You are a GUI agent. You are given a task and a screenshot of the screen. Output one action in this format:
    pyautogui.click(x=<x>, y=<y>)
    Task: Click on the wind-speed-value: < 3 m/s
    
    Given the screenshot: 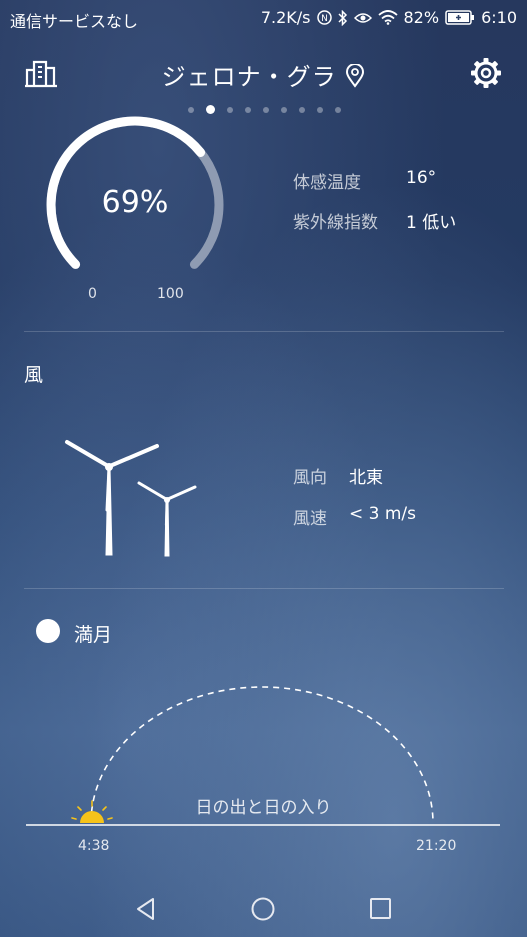 What is the action you would take?
    pyautogui.click(x=383, y=514)
    